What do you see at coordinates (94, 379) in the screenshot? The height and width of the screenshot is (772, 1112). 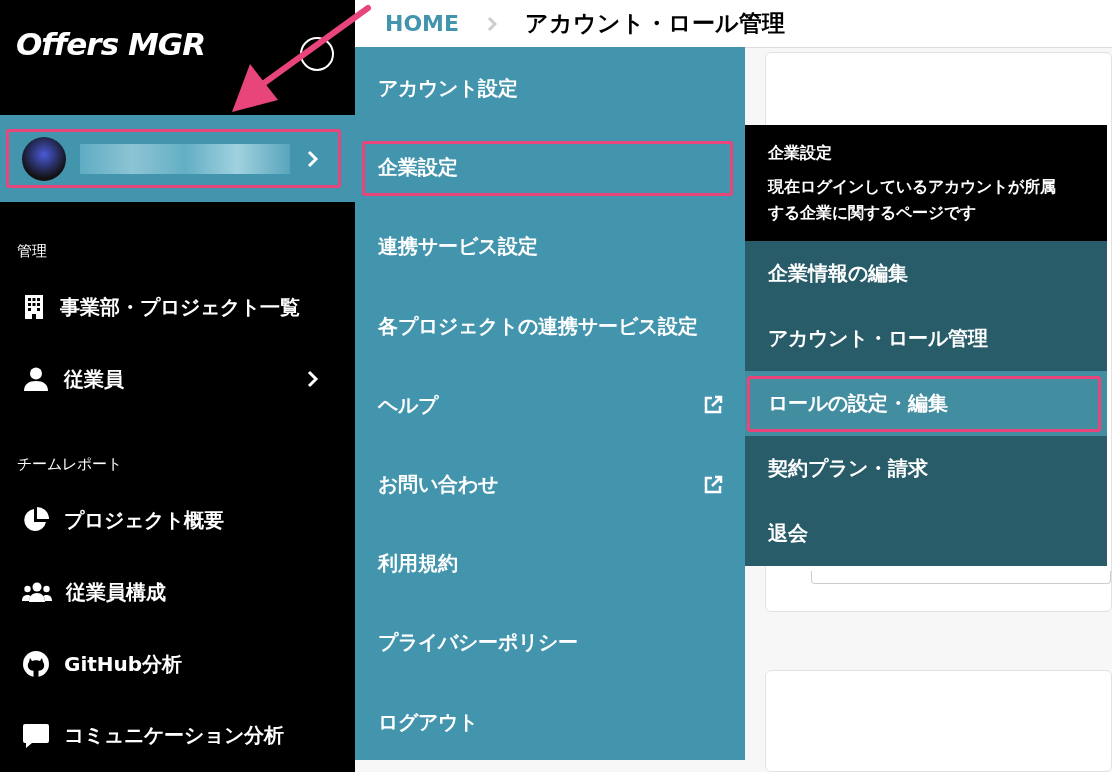 I see `sidebar-item-label: 従業員` at bounding box center [94, 379].